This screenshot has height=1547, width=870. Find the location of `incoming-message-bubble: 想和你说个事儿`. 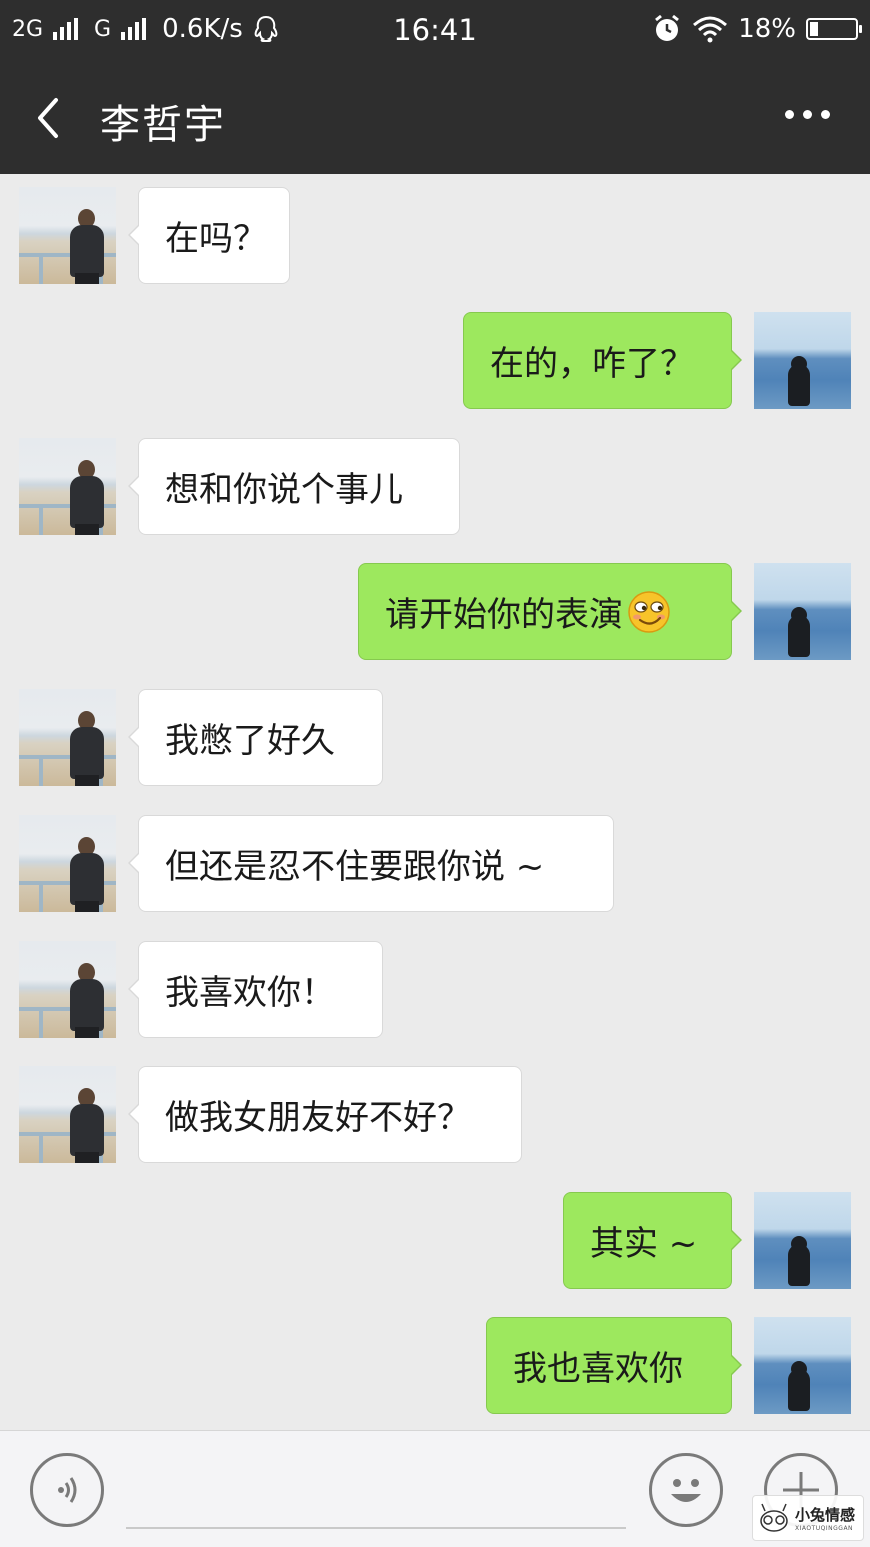

incoming-message-bubble: 想和你说个事儿 is located at coordinates (294, 486).